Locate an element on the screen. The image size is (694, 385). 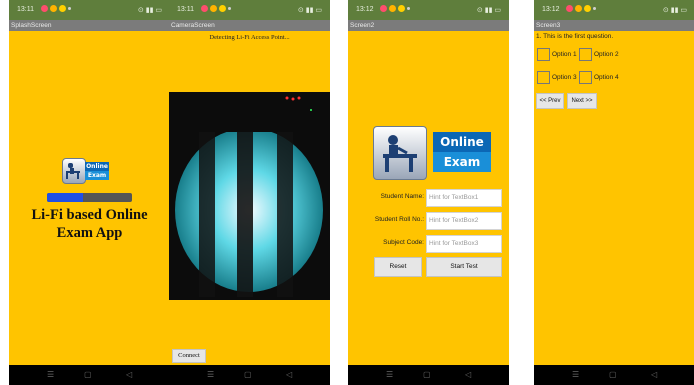
option-2-label: Option 2 is located at coordinates (606, 54).